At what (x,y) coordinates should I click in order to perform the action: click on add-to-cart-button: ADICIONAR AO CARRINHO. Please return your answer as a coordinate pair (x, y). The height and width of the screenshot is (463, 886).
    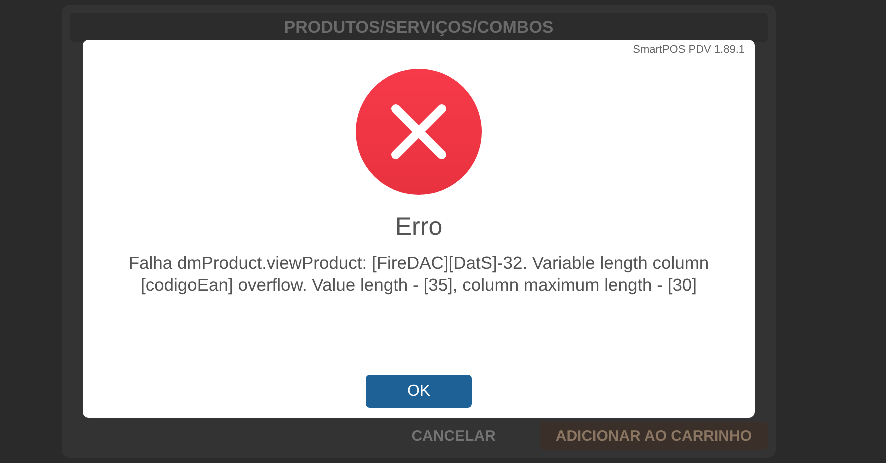
    Looking at the image, I should click on (654, 436).